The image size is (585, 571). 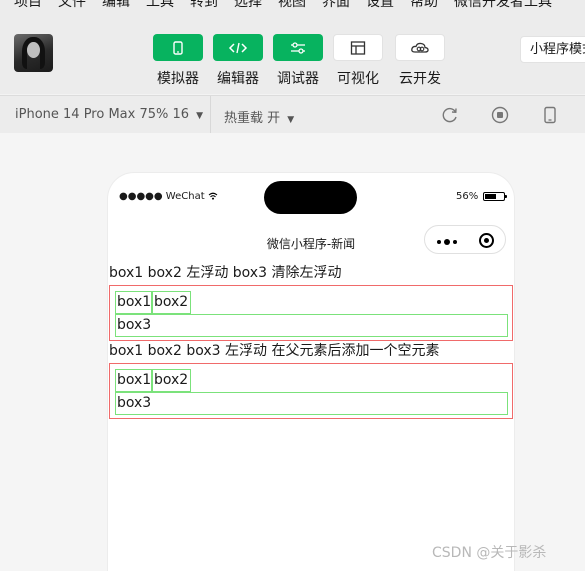 What do you see at coordinates (311, 313) in the screenshot?
I see `section1-container: box1 box2 box3` at bounding box center [311, 313].